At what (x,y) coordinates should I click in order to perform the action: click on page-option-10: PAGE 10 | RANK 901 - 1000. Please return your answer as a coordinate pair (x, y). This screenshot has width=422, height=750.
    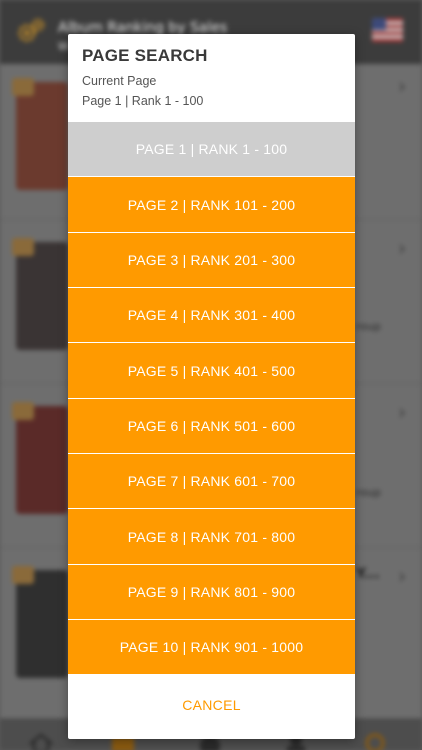
    Looking at the image, I should click on (211, 648).